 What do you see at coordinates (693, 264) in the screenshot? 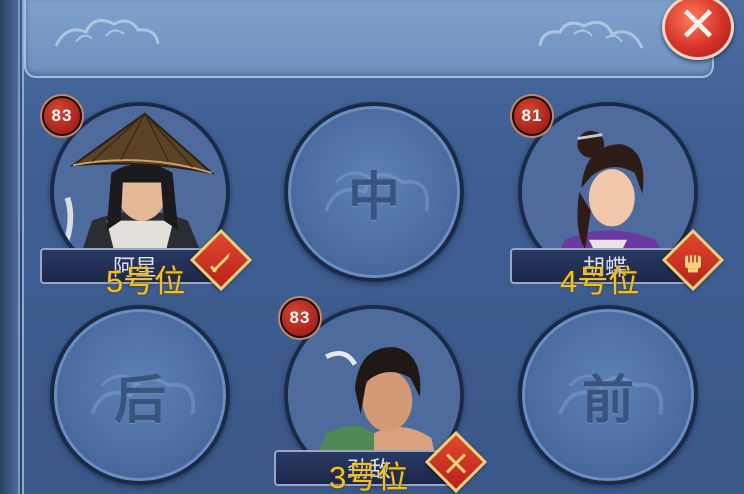
I see `fist-icon` at bounding box center [693, 264].